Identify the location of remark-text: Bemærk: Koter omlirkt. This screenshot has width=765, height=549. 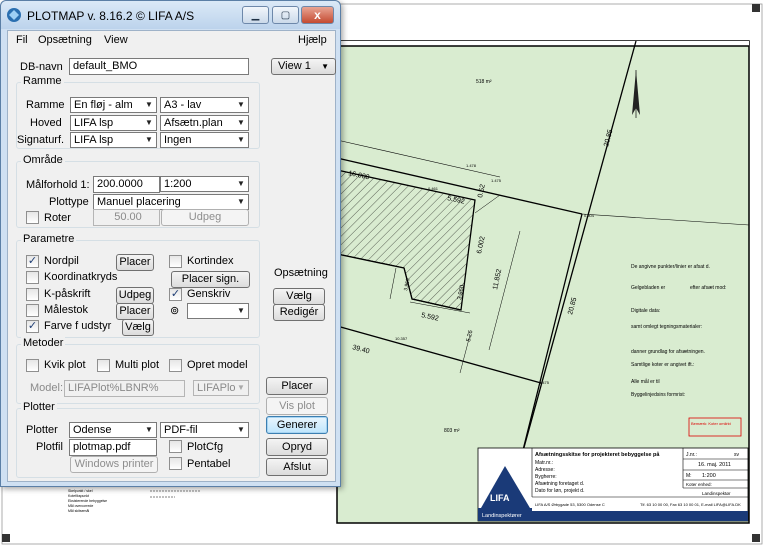
(711, 423).